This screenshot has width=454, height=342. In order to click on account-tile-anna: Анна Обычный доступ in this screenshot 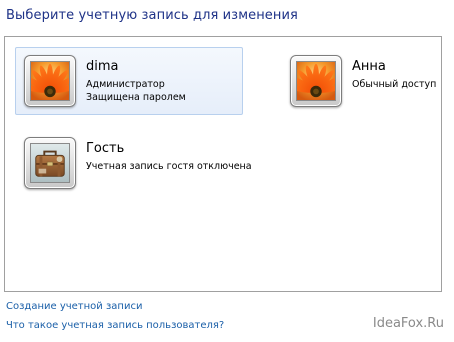, I will do `click(360, 81)`.